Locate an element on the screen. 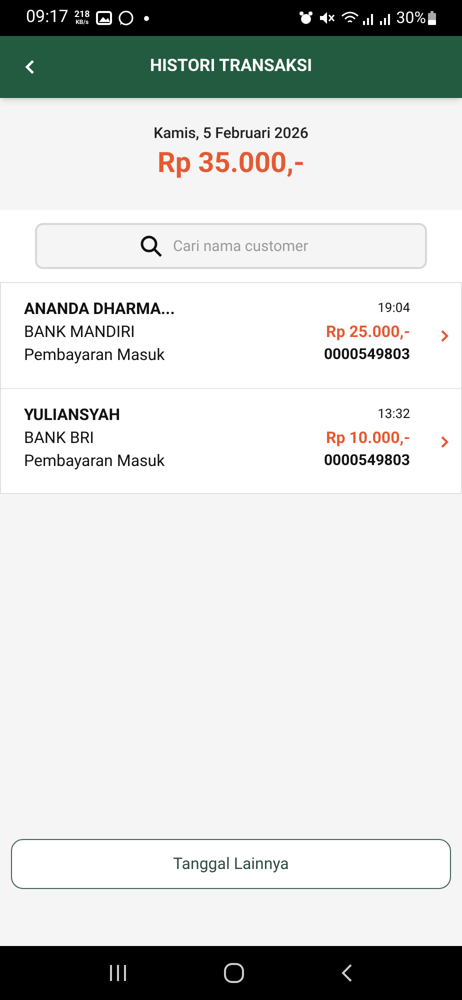 Image resolution: width=462 pixels, height=1000 pixels. chat-icon is located at coordinates (126, 18).